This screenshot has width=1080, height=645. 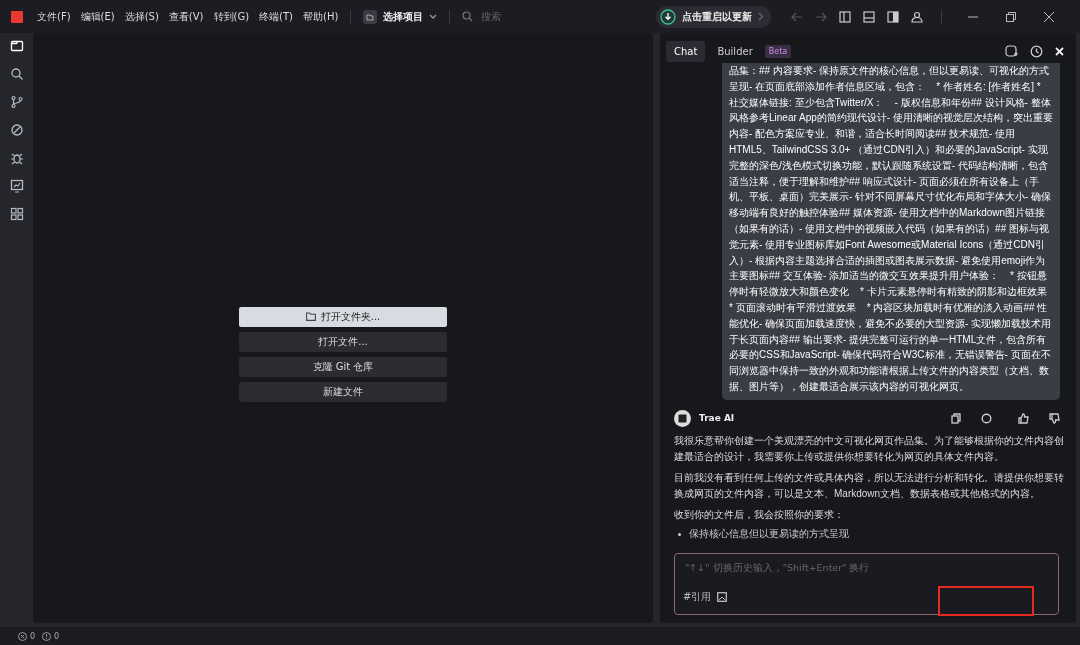 I want to click on menu-item: 帮助(H), so click(x=321, y=16).